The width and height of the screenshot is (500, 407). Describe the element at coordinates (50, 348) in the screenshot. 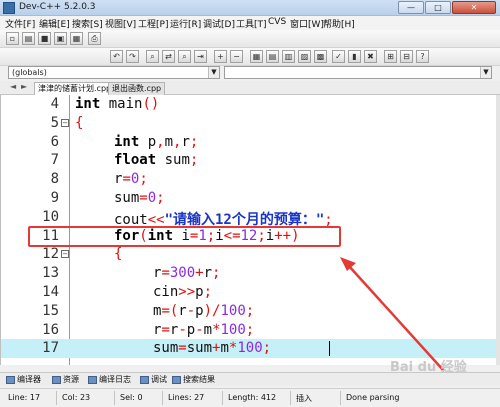

I see `line-number: 17` at that location.